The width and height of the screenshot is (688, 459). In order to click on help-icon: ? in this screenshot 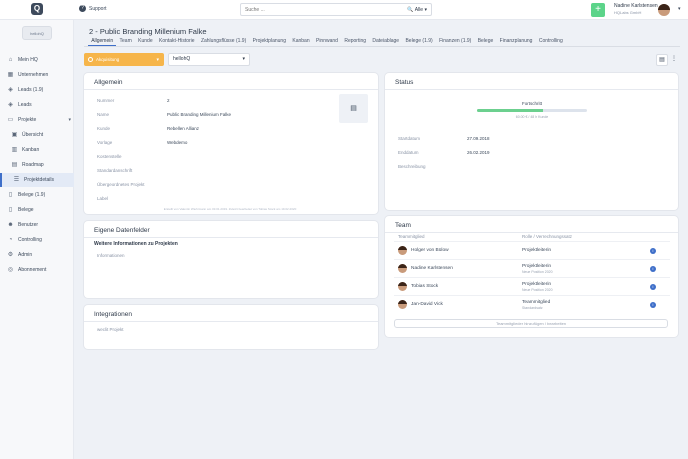, I will do `click(82, 8)`.